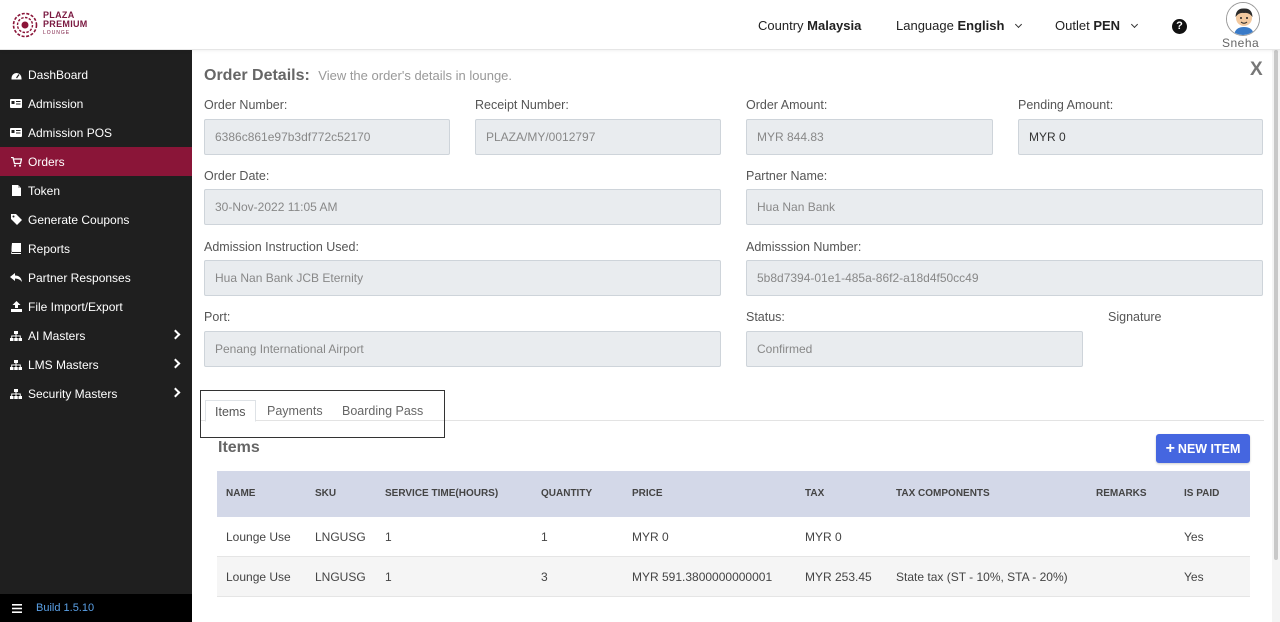  What do you see at coordinates (46, 161) in the screenshot?
I see `sidebar-item-label: Orders` at bounding box center [46, 161].